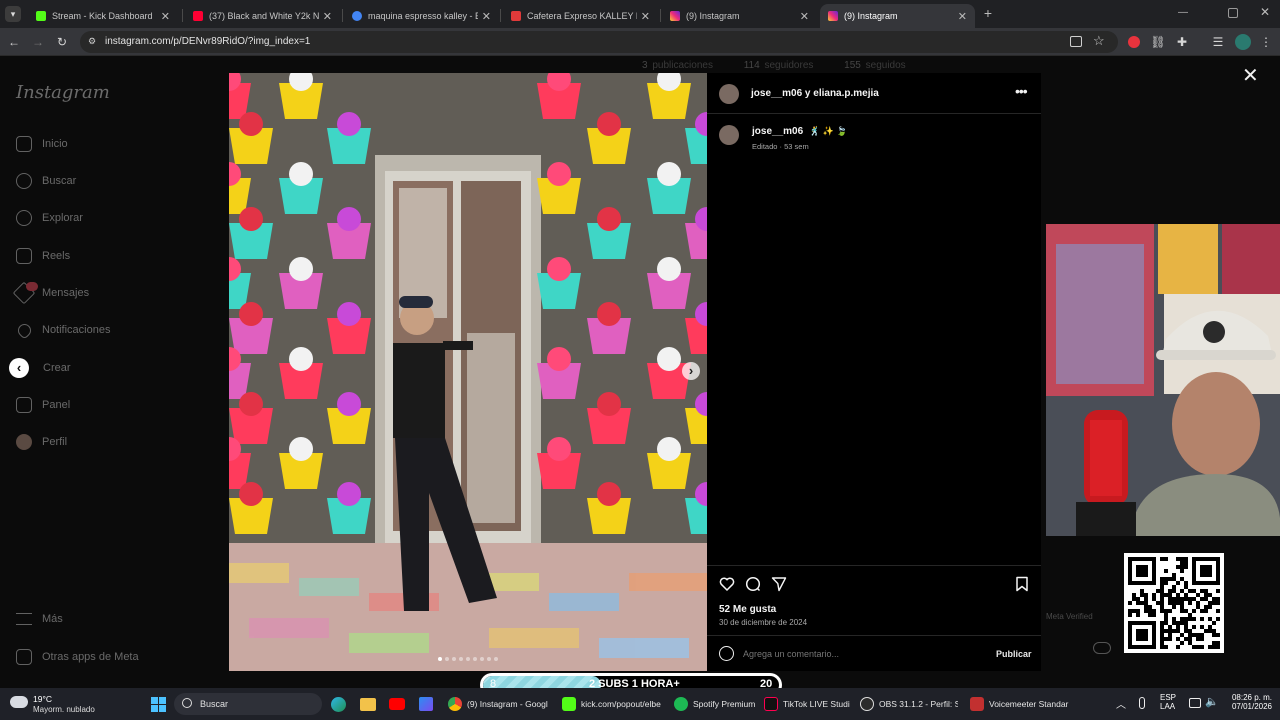 The height and width of the screenshot is (720, 1280). I want to click on browser-tab: Cafetera Expreso KALLEY K-EXP ✕, so click(580, 16).